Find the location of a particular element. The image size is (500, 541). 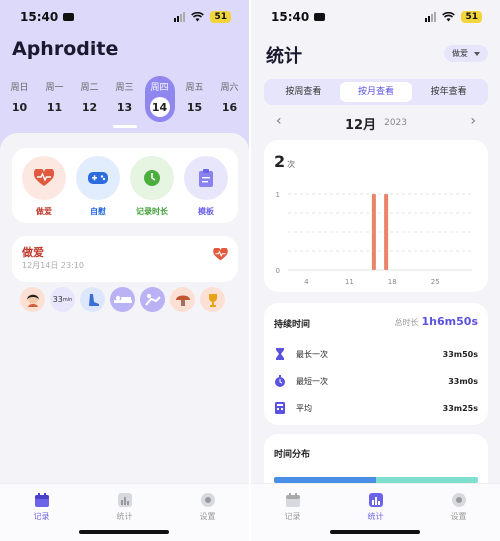

chevron-left-icon: ‹ is located at coordinates (279, 121).